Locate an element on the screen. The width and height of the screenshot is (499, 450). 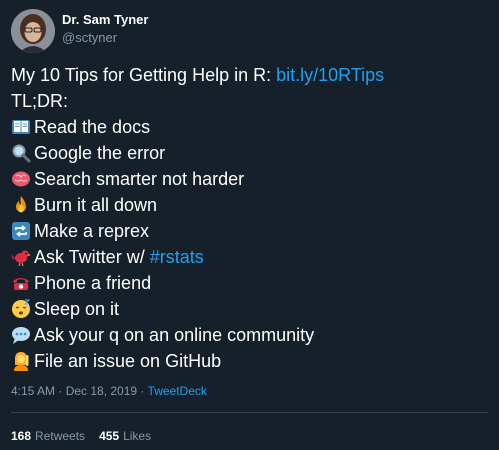
tip-text: Sleep on it is located at coordinates (77, 309).